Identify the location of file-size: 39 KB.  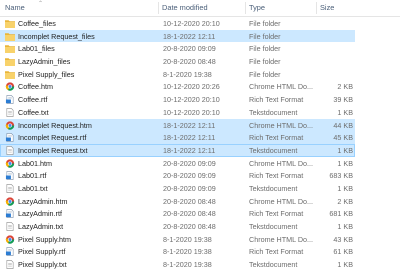
(343, 100).